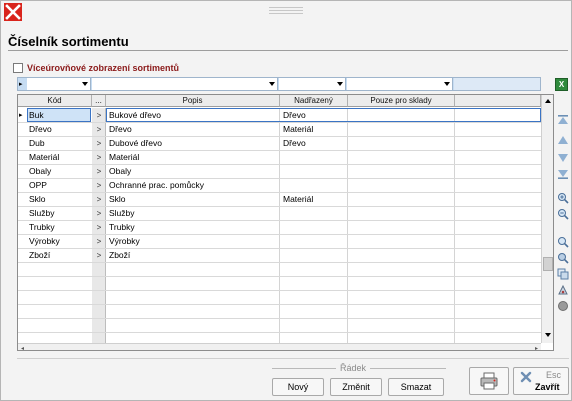  Describe the element at coordinates (40, 129) in the screenshot. I see `cell-kod: Dřevo` at that location.